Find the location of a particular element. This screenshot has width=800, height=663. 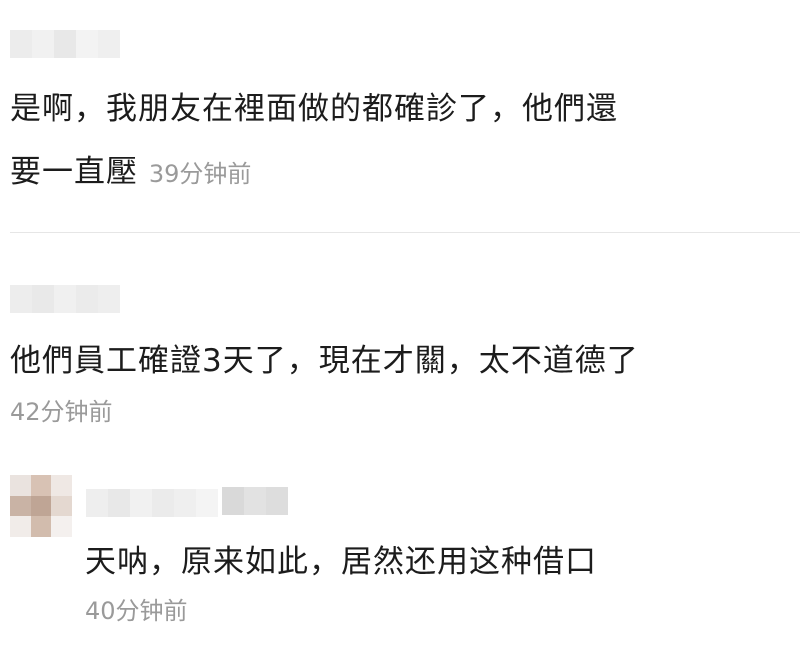

blurred-username-suffix is located at coordinates (255, 501).